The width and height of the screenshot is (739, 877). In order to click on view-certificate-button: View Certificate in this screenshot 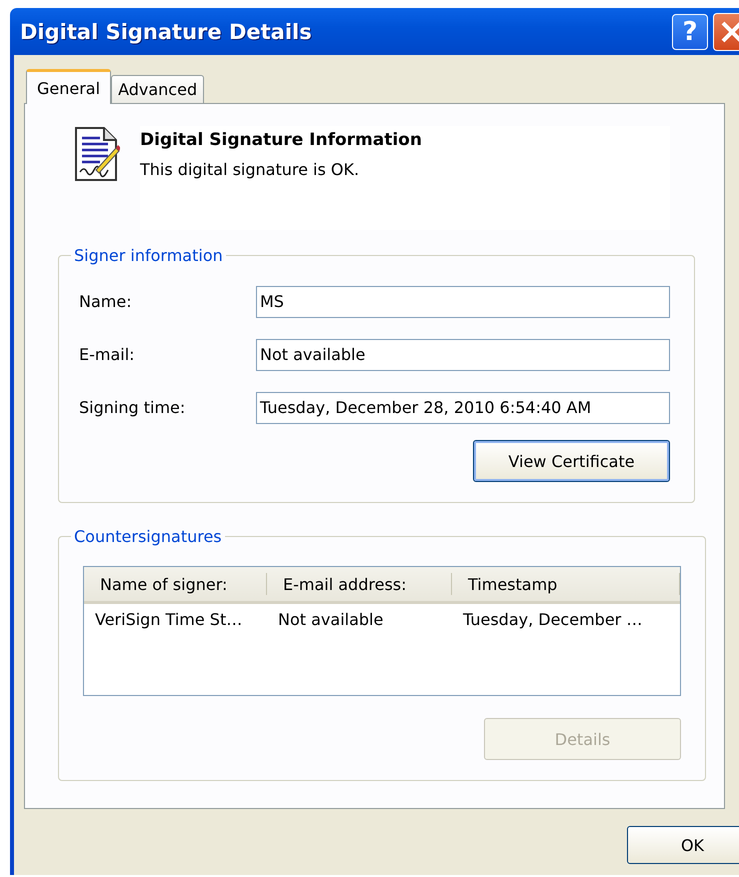, I will do `click(571, 461)`.